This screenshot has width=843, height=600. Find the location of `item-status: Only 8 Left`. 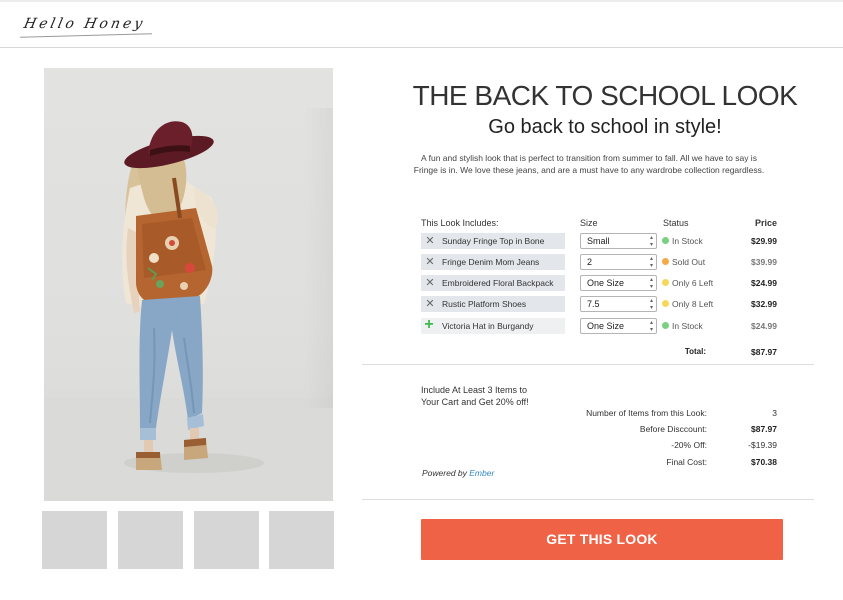

item-status: Only 8 Left is located at coordinates (693, 304).